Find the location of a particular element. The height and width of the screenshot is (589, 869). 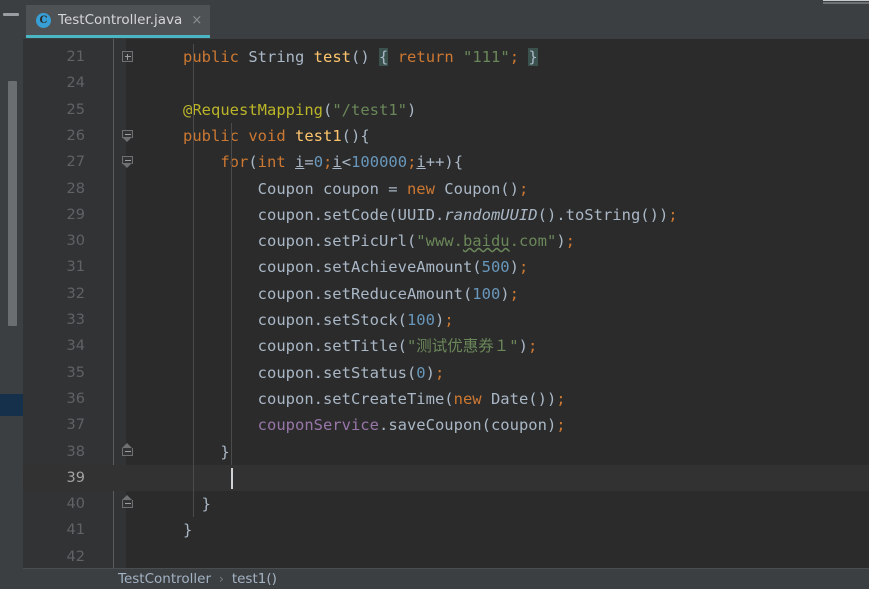

code-line: 33 coupon.setStock(100); is located at coordinates (446, 320).